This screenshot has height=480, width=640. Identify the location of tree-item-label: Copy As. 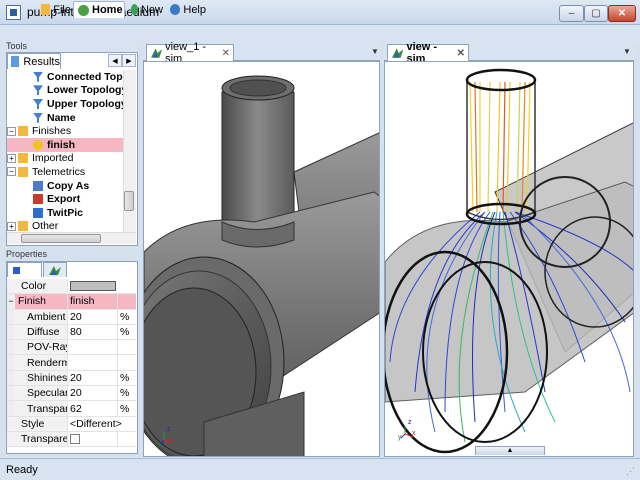
(68, 185).